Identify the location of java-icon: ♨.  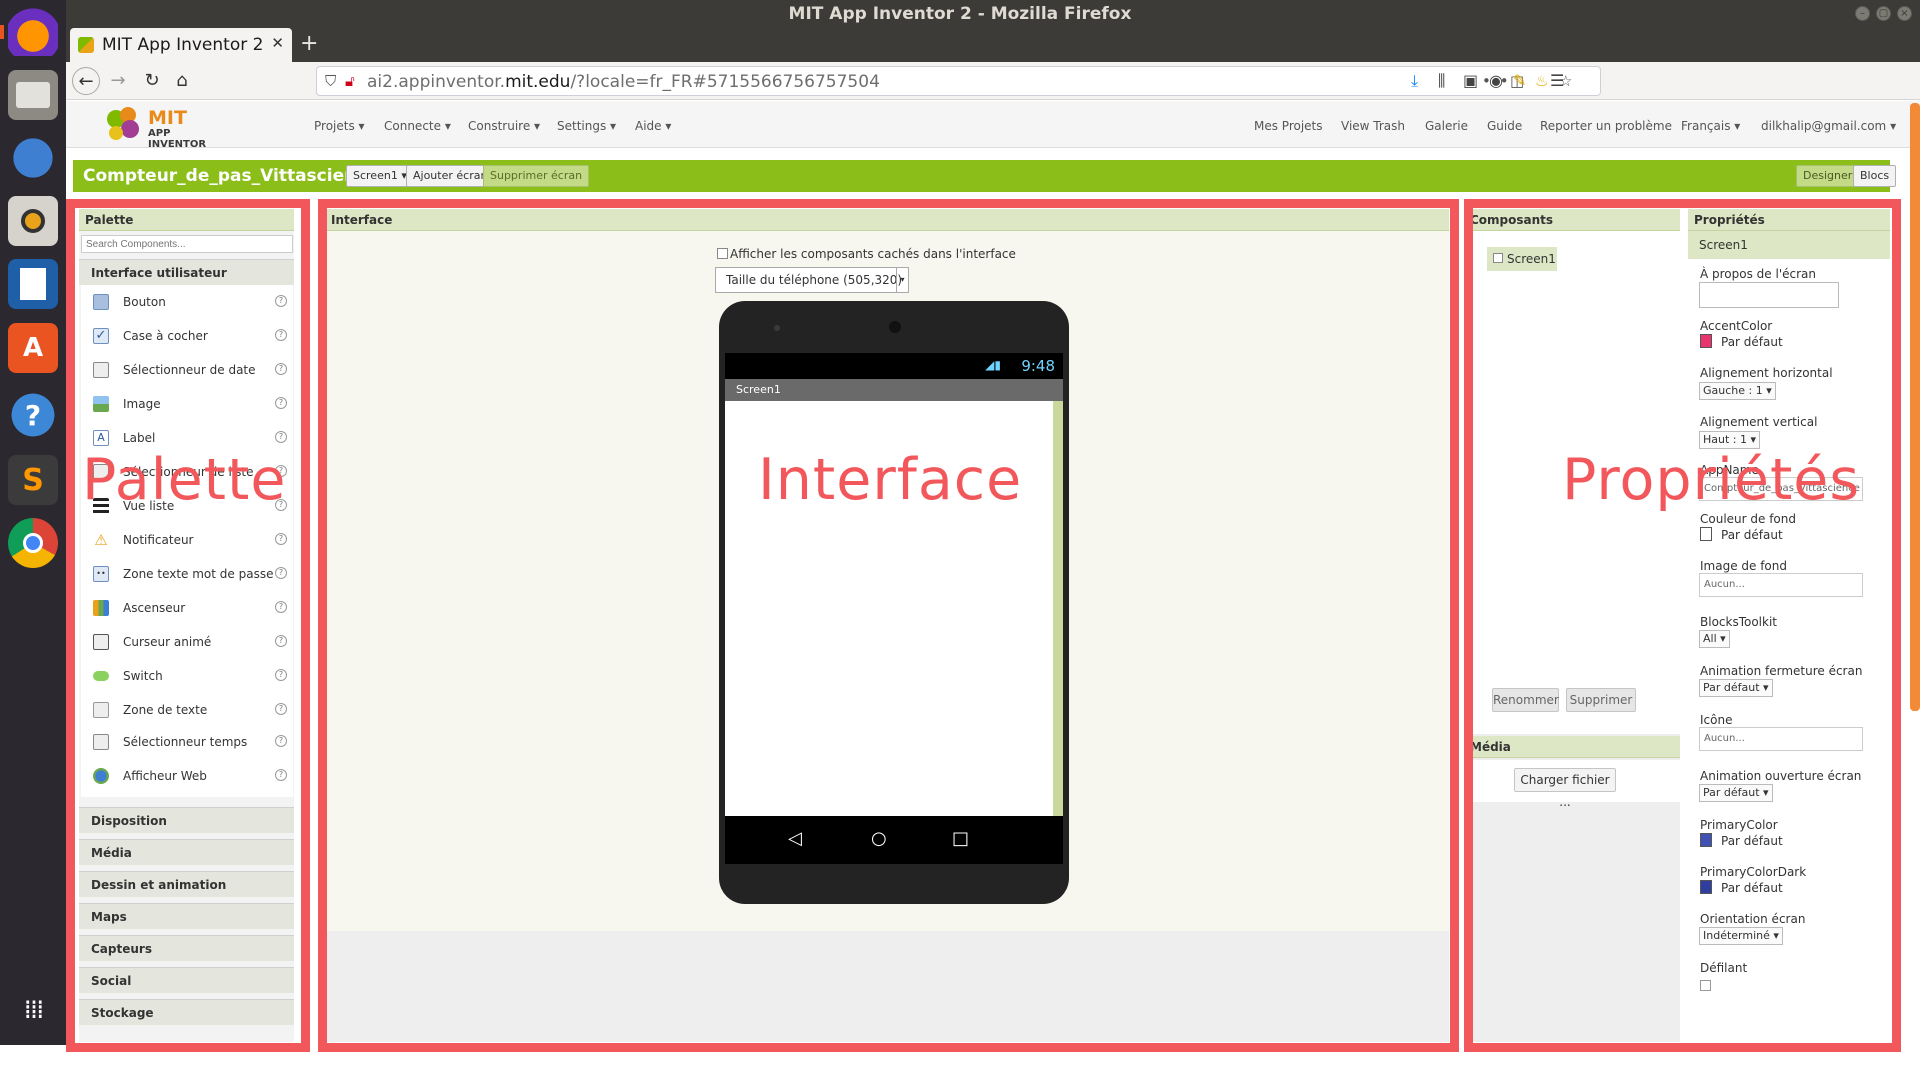
(1541, 81).